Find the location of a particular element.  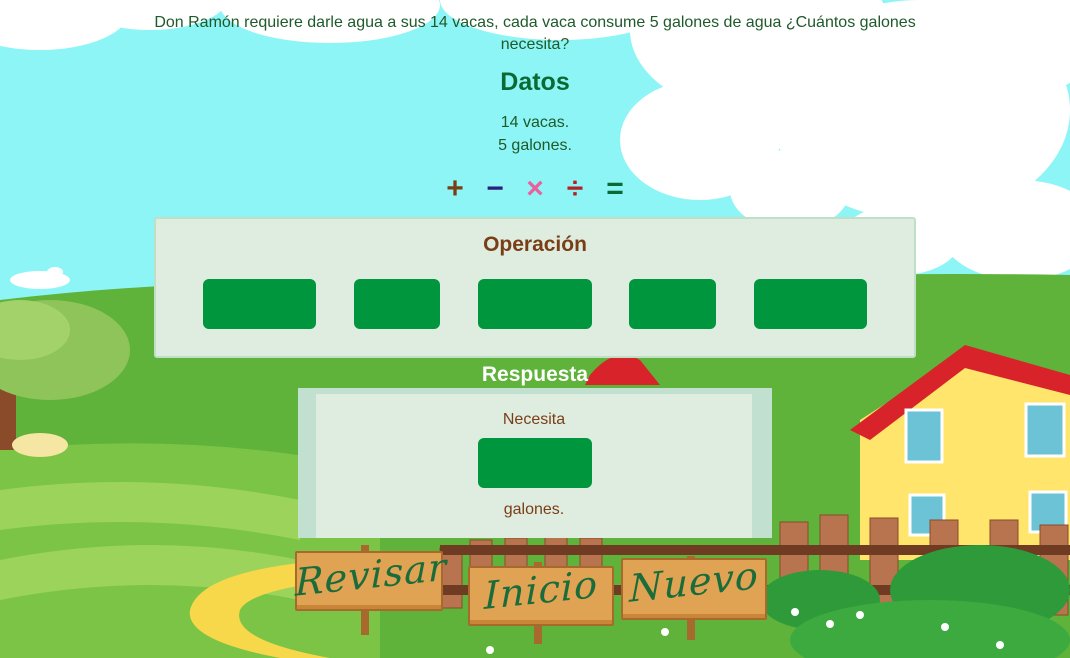

divide-operator-button: ÷ is located at coordinates (575, 189).